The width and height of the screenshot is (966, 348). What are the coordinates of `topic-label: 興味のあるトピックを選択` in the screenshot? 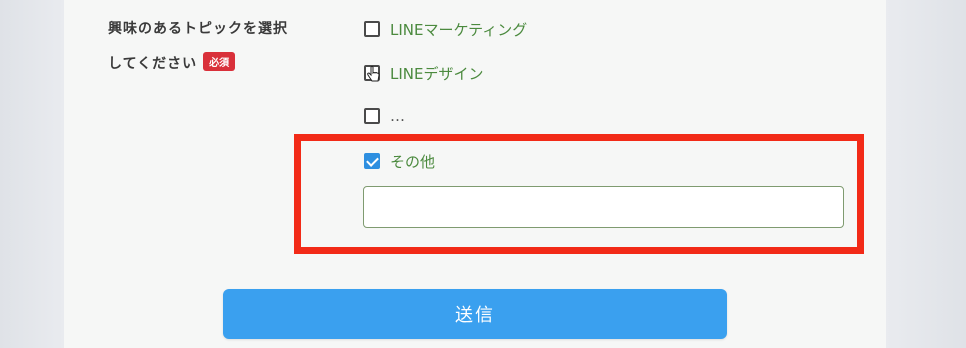 It's located at (198, 28).